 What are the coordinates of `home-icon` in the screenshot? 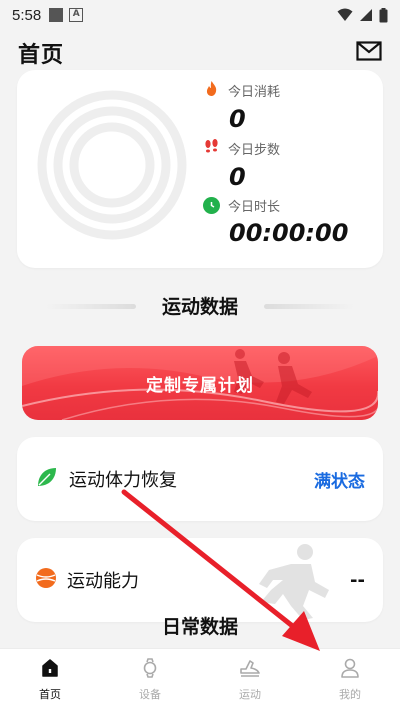 It's located at (50, 670).